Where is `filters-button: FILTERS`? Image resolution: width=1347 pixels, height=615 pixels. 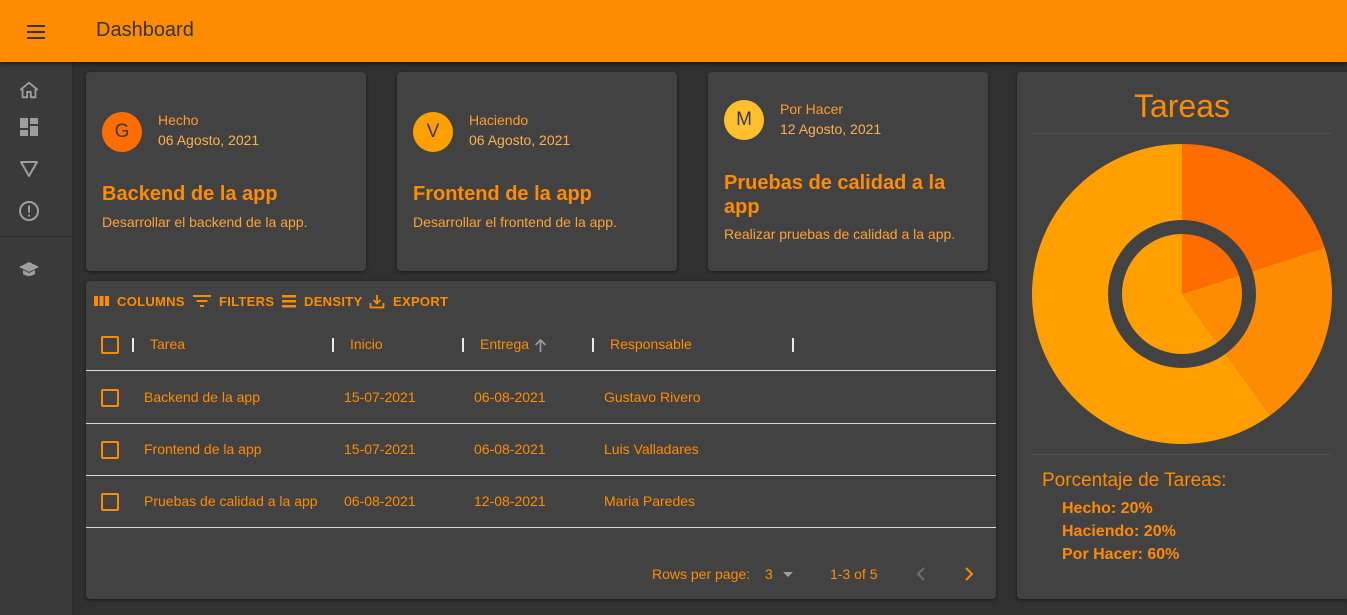 filters-button: FILTERS is located at coordinates (233, 301).